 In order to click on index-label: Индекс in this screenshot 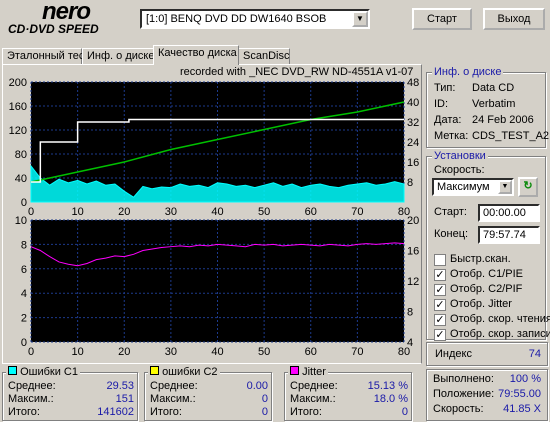, I will do `click(453, 354)`.